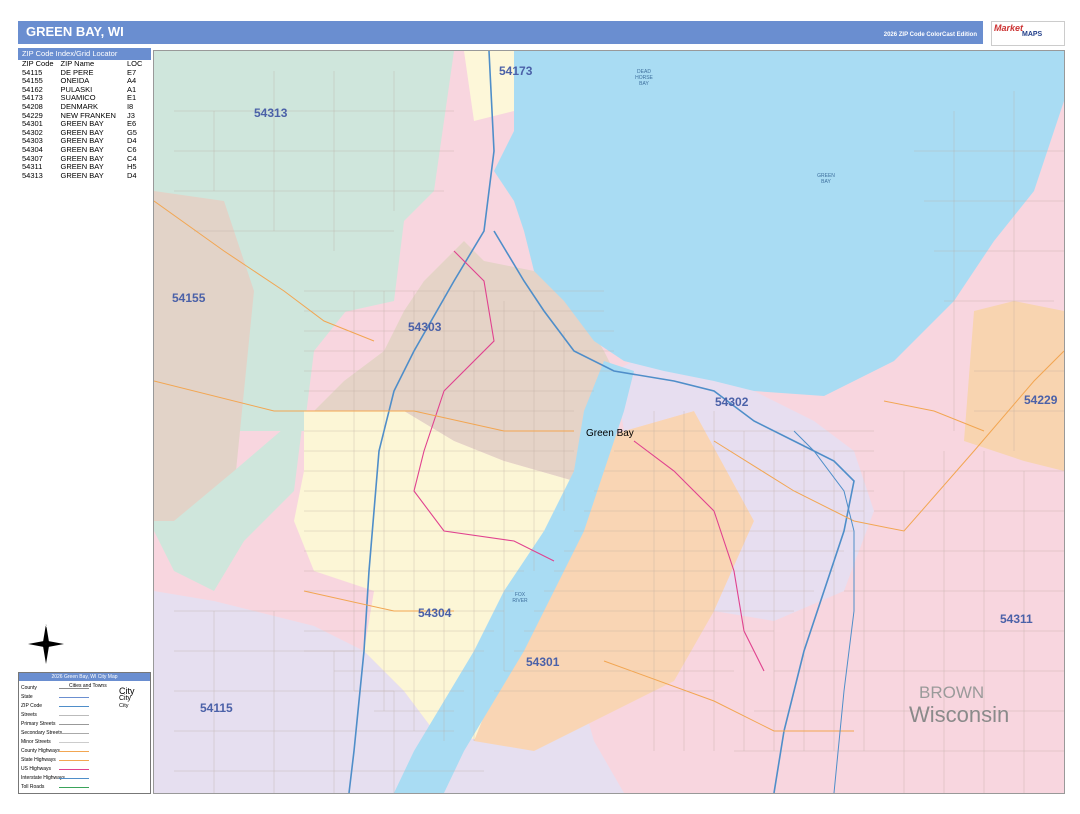 The height and width of the screenshot is (814, 1080). I want to click on legend-city-medium: City, so click(125, 698).